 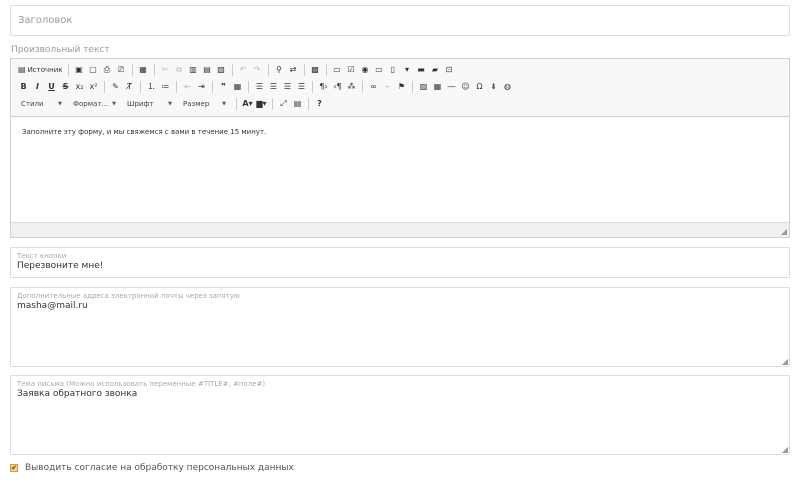 I want to click on select-all-icon: ▩, so click(x=315, y=69).